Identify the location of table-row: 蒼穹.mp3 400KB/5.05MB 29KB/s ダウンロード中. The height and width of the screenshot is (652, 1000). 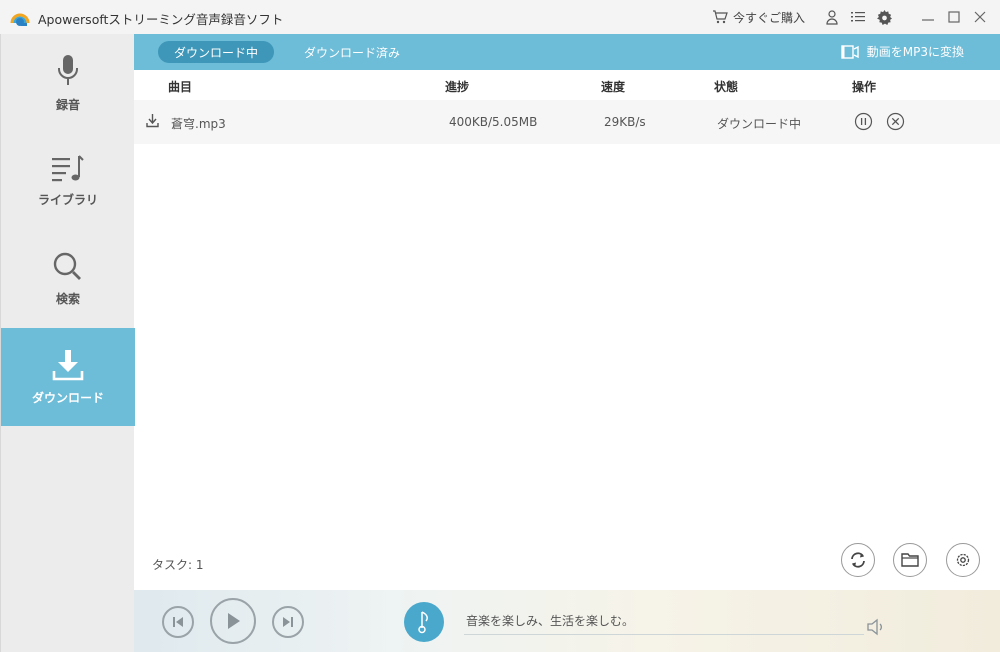
(567, 122).